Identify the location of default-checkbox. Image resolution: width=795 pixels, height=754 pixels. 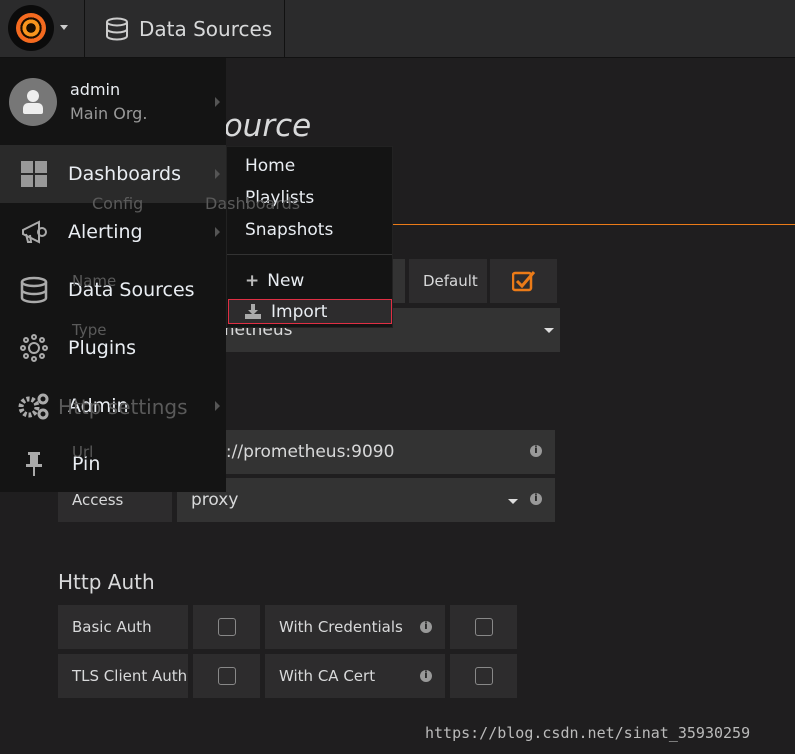
(523, 281).